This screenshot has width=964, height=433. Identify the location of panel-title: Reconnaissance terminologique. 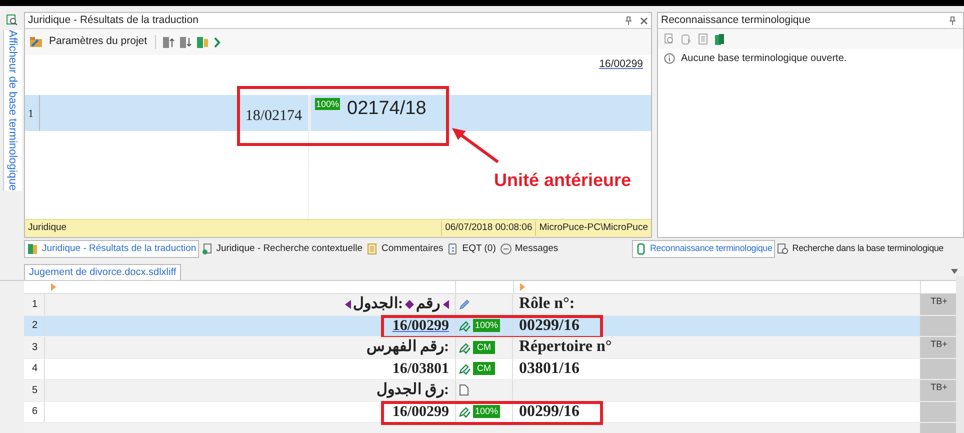
(736, 20).